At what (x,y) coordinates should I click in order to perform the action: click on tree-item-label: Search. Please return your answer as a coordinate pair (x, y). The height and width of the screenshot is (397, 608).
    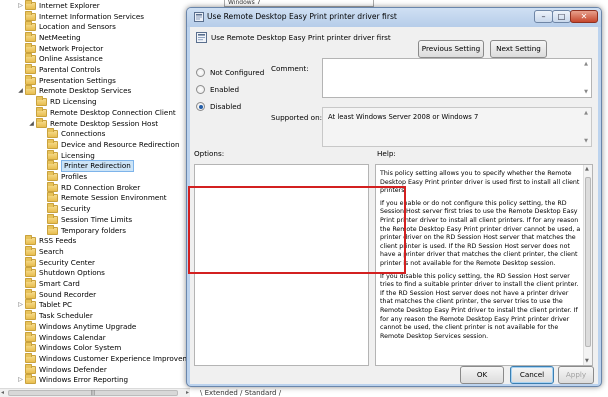
    Looking at the image, I should click on (51, 251).